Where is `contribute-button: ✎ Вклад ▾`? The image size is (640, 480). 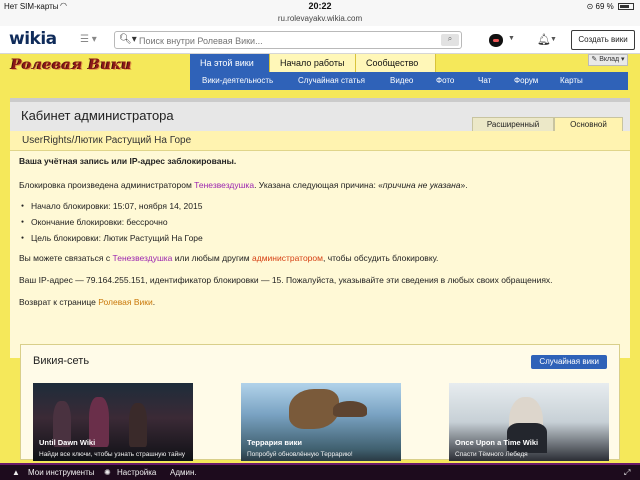
contribute-button: ✎ Вклад ▾ is located at coordinates (608, 60).